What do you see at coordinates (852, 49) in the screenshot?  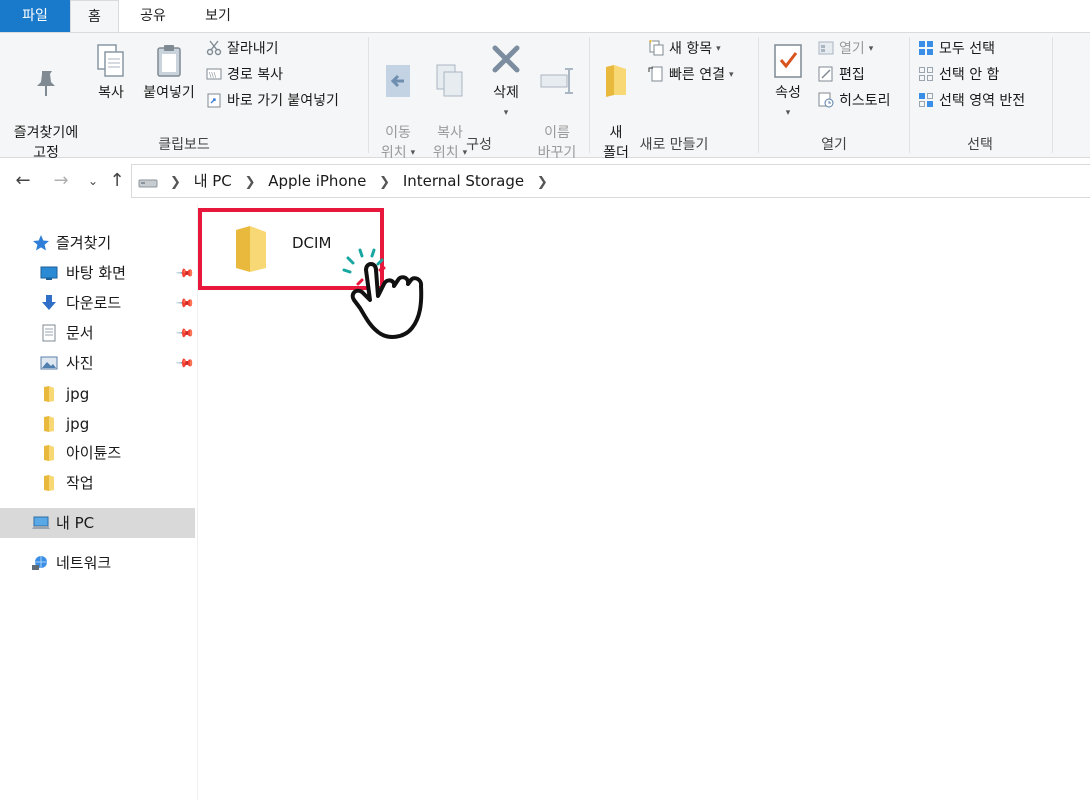 I see `open-label: 열기` at bounding box center [852, 49].